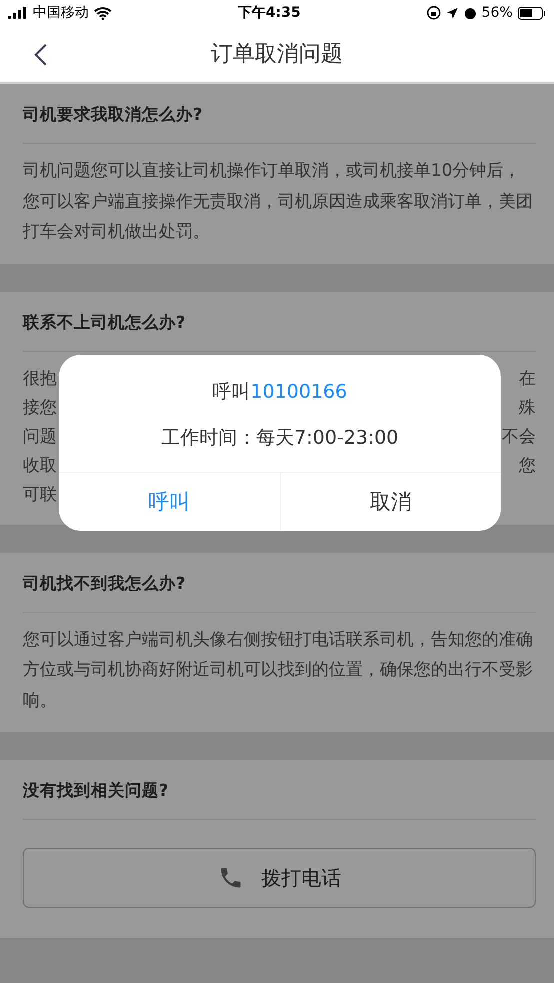 The width and height of the screenshot is (554, 983). Describe the element at coordinates (40, 407) in the screenshot. I see `answer-text-fragment: 接您` at that location.